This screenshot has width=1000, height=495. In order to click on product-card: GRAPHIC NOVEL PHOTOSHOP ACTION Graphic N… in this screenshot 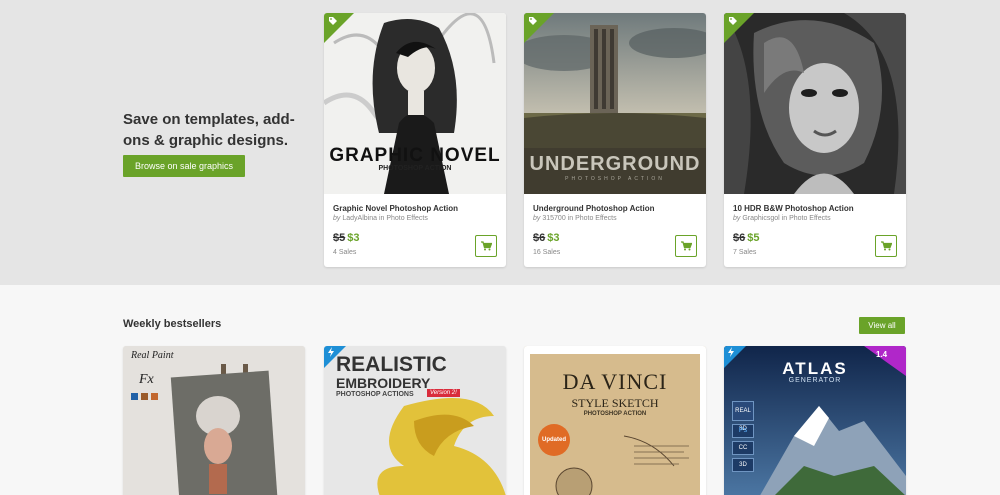, I will do `click(415, 140)`.